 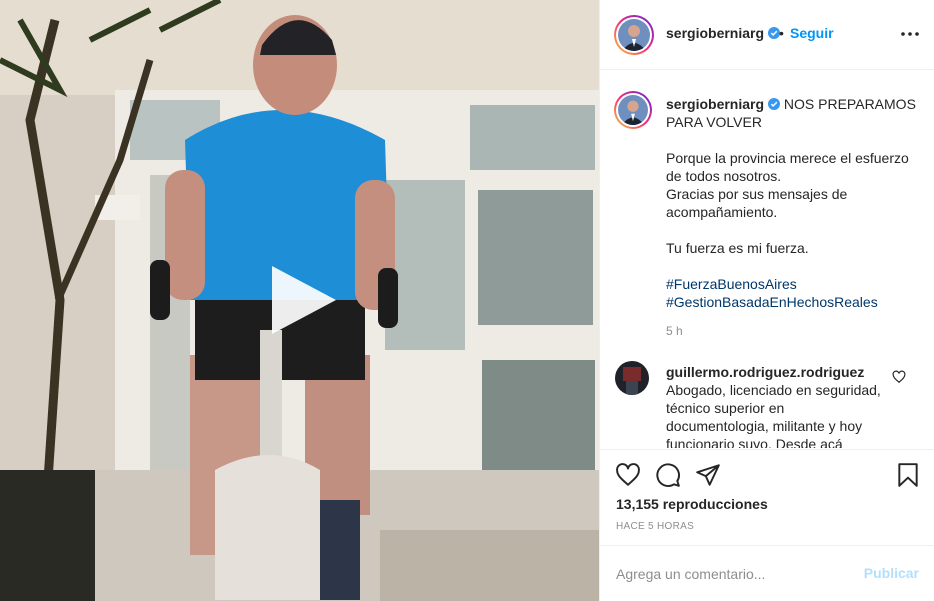 What do you see at coordinates (668, 475) in the screenshot?
I see `comment-icon` at bounding box center [668, 475].